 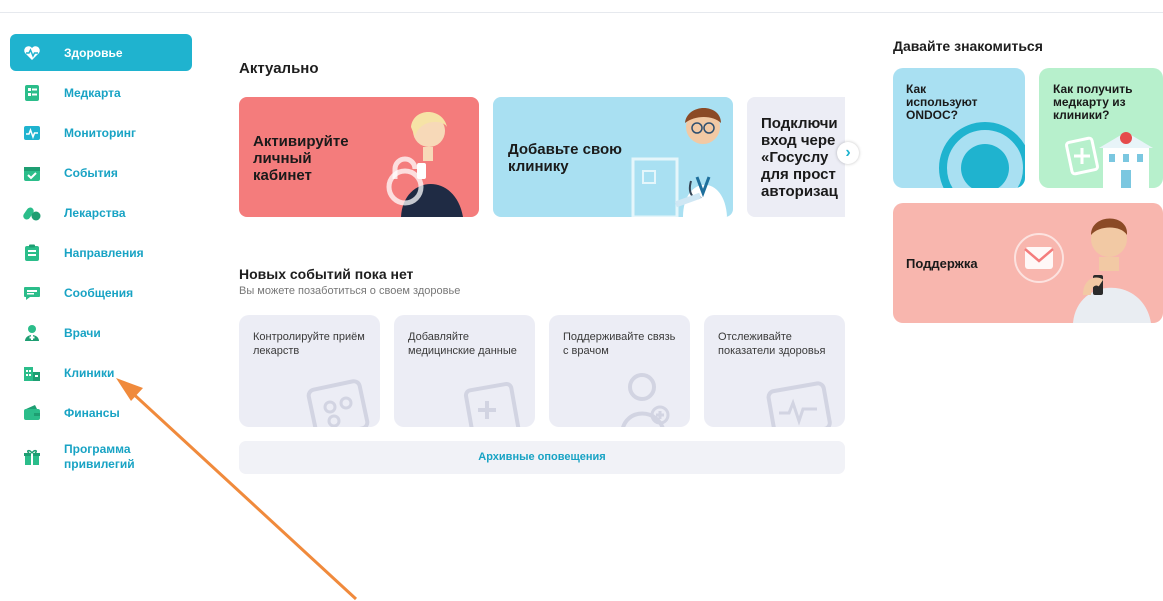 I want to click on sidebar-item-label: Сообщения, so click(x=99, y=292).